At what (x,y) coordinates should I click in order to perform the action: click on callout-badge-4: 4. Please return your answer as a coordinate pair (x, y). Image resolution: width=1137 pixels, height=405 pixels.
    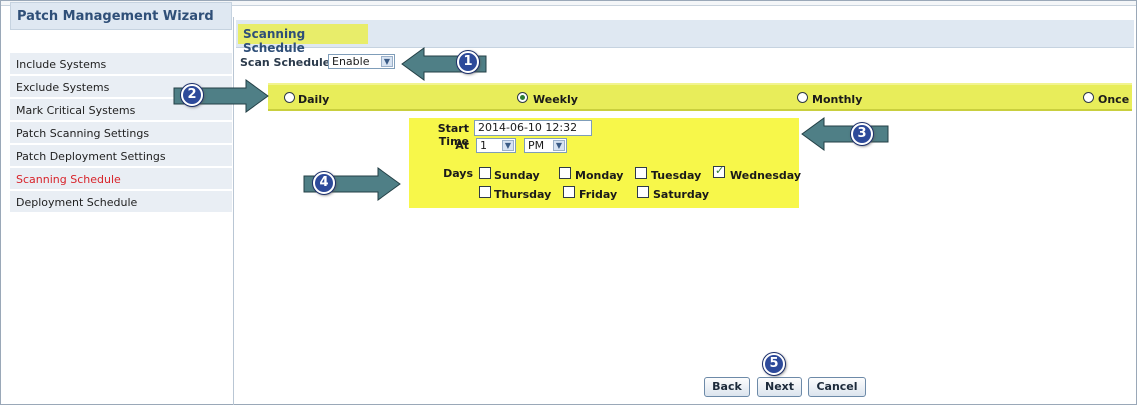
    Looking at the image, I should click on (324, 183).